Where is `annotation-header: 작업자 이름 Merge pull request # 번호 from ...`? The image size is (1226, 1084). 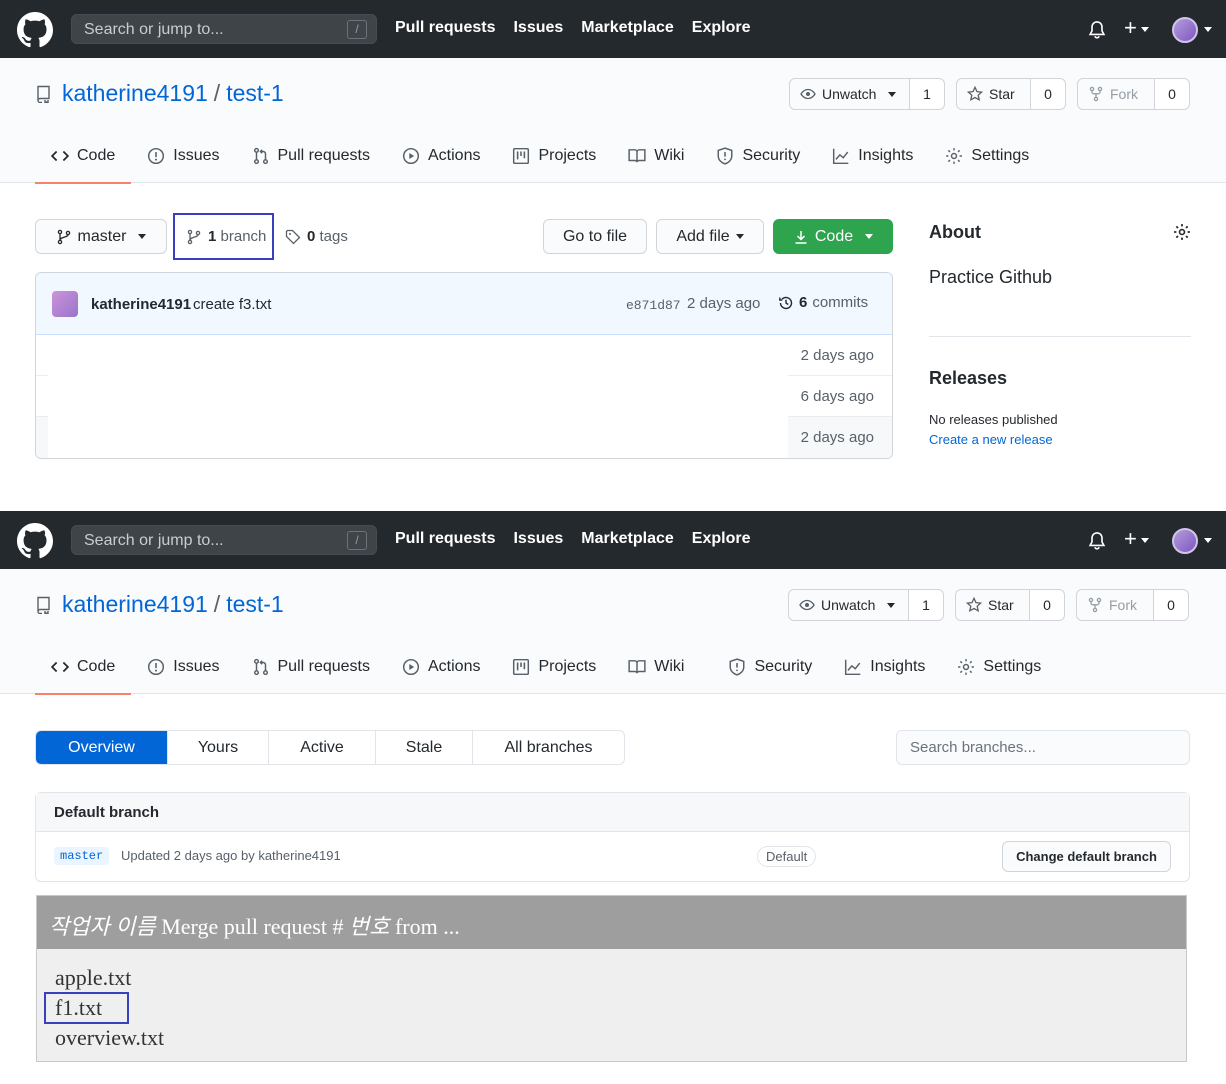 annotation-header: 작업자 이름 Merge pull request # 번호 from ... is located at coordinates (611, 922).